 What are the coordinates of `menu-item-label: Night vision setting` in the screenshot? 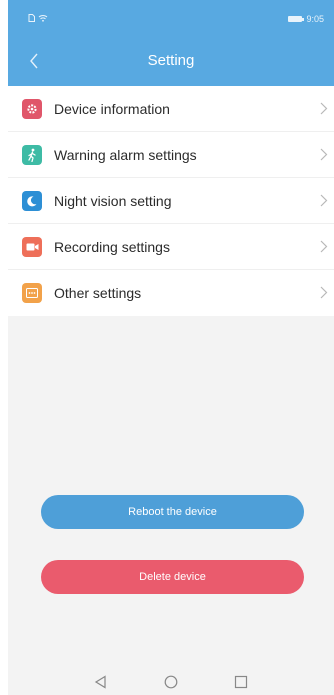 It's located at (113, 200).